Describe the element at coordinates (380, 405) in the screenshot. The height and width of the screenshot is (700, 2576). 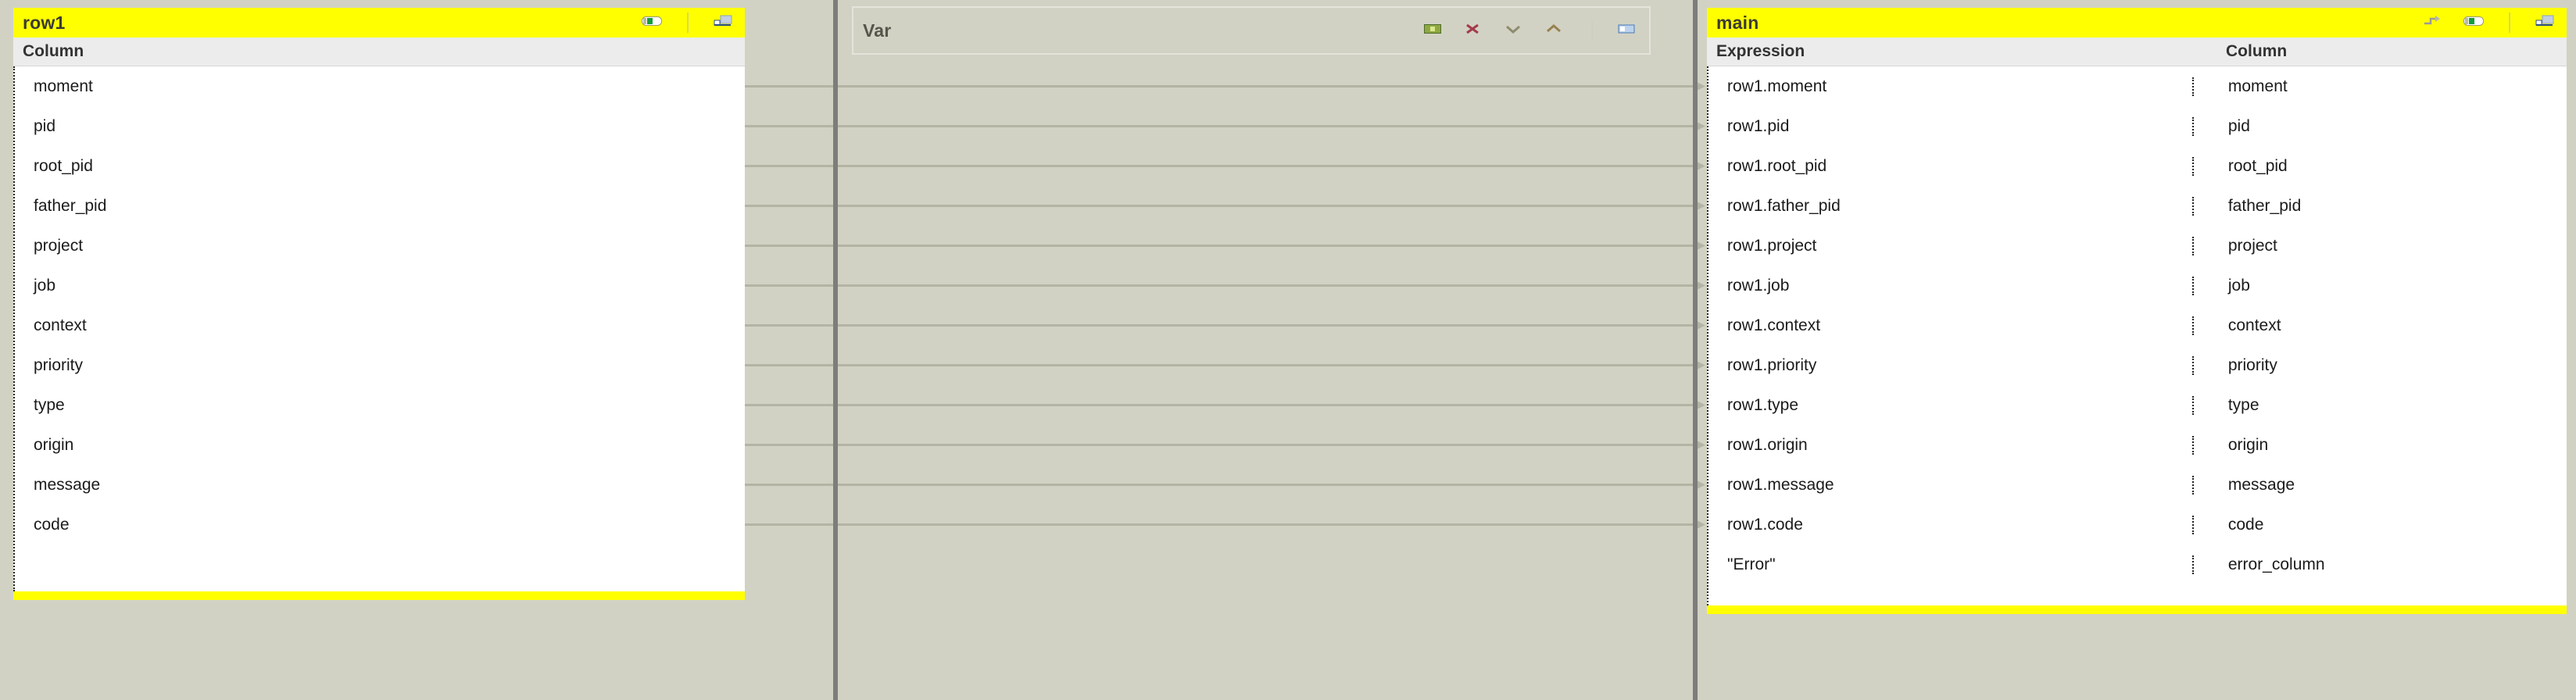
I see `table-row: type` at that location.